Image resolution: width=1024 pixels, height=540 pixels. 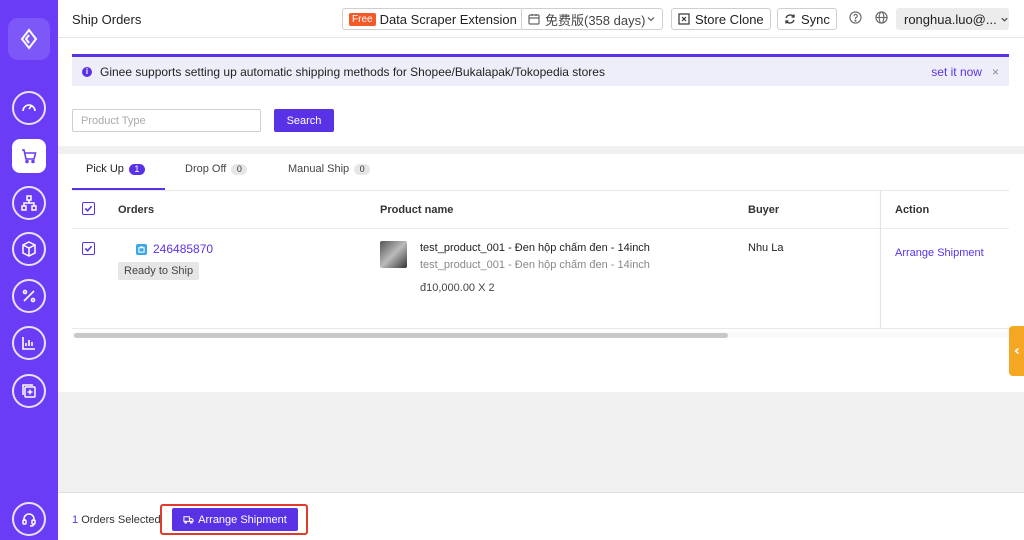 I want to click on product-type-input, so click(x=166, y=120).